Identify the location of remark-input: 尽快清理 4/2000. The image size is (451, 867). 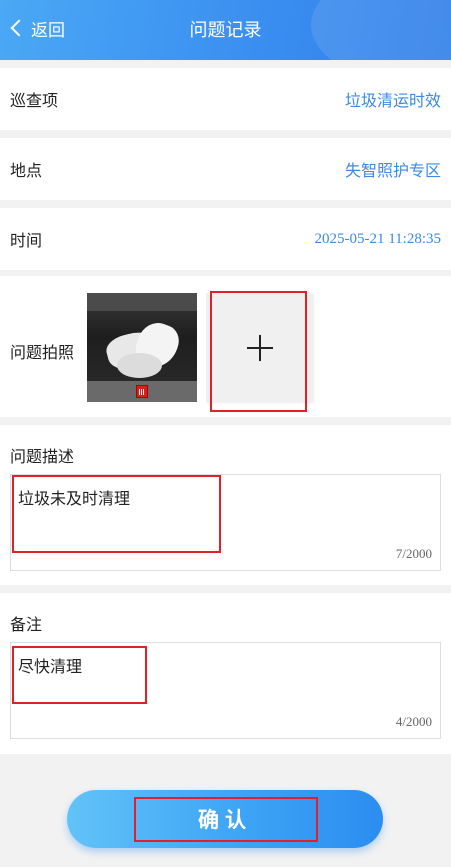
(225, 690).